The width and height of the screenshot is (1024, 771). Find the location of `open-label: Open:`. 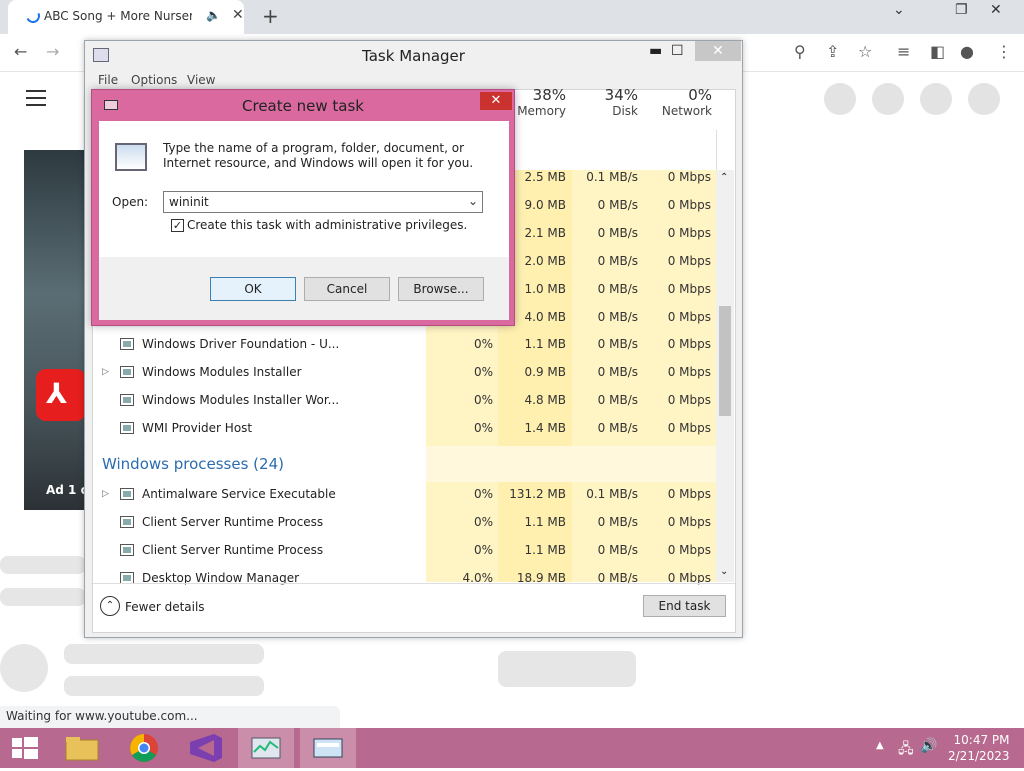

open-label: Open: is located at coordinates (130, 202).